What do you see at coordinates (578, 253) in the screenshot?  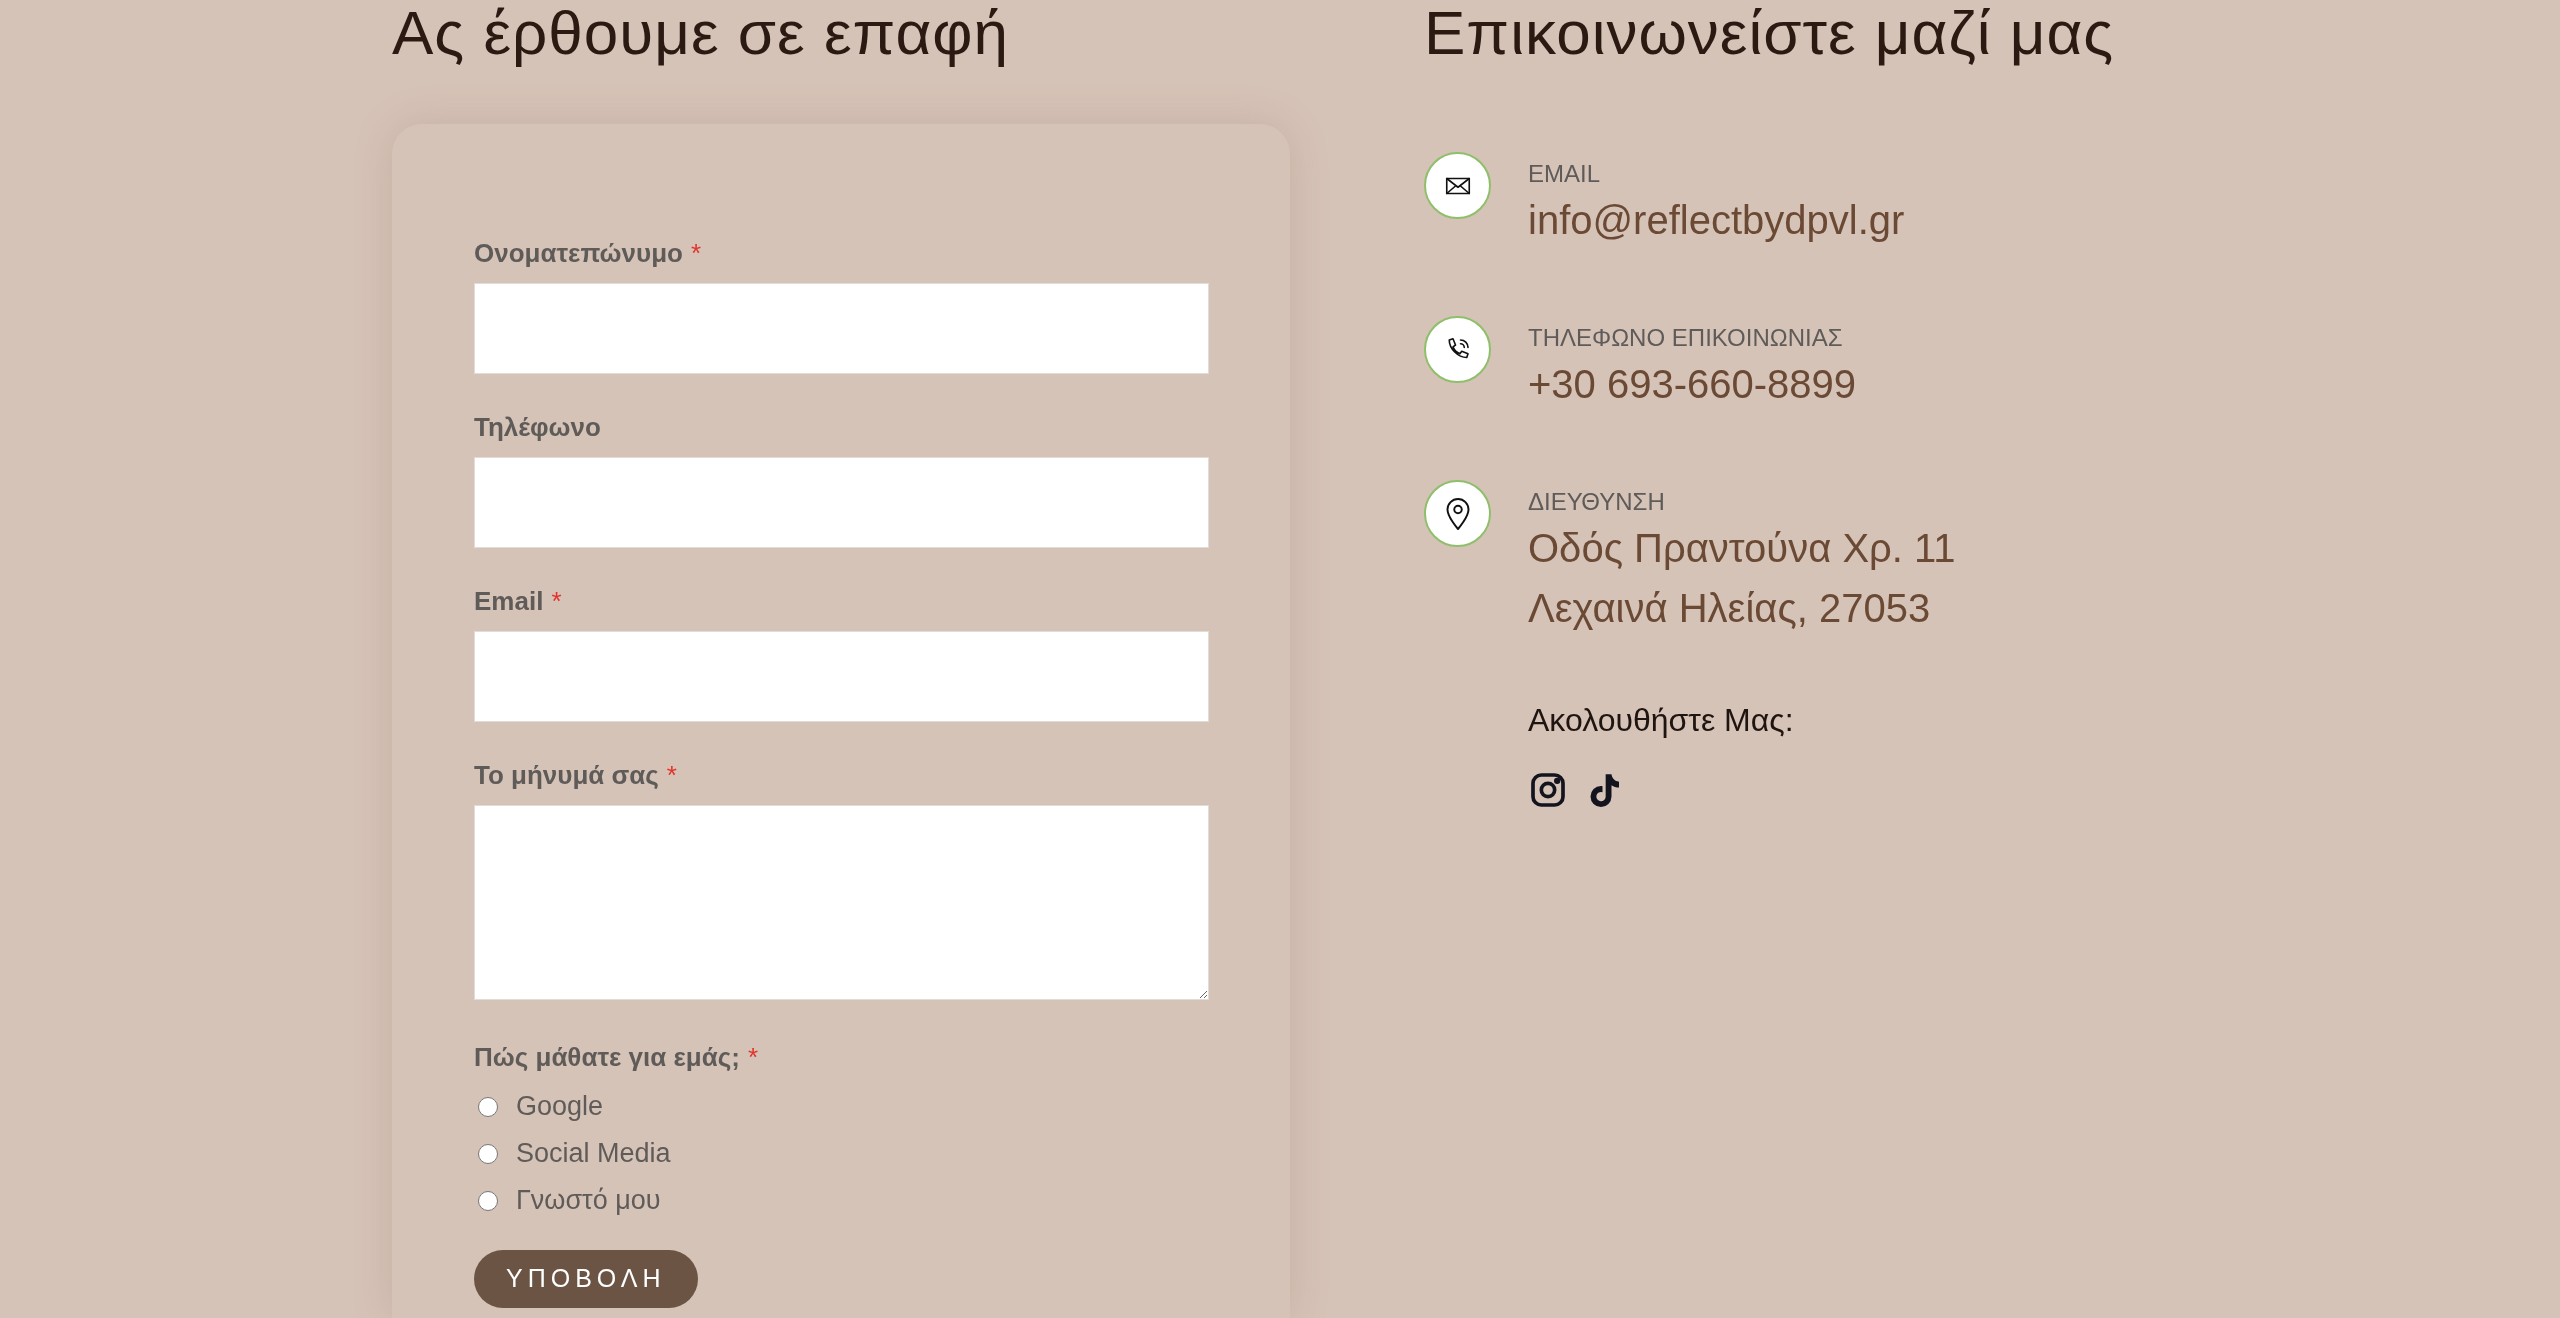 I see `field-label: Ονοματεπώνυμο` at bounding box center [578, 253].